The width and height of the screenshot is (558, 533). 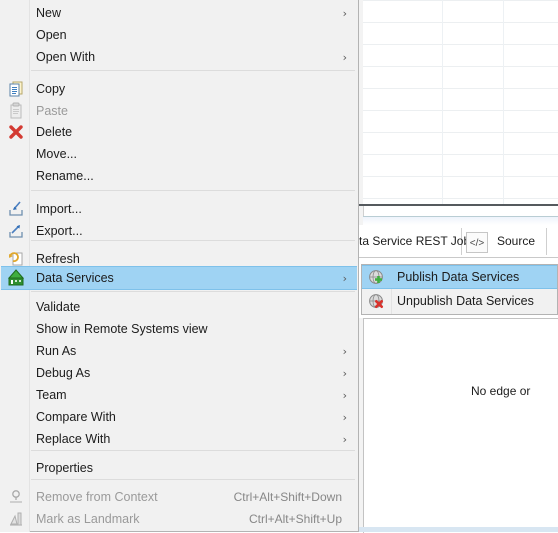 What do you see at coordinates (54, 132) in the screenshot?
I see `menu-item-label: Delete` at bounding box center [54, 132].